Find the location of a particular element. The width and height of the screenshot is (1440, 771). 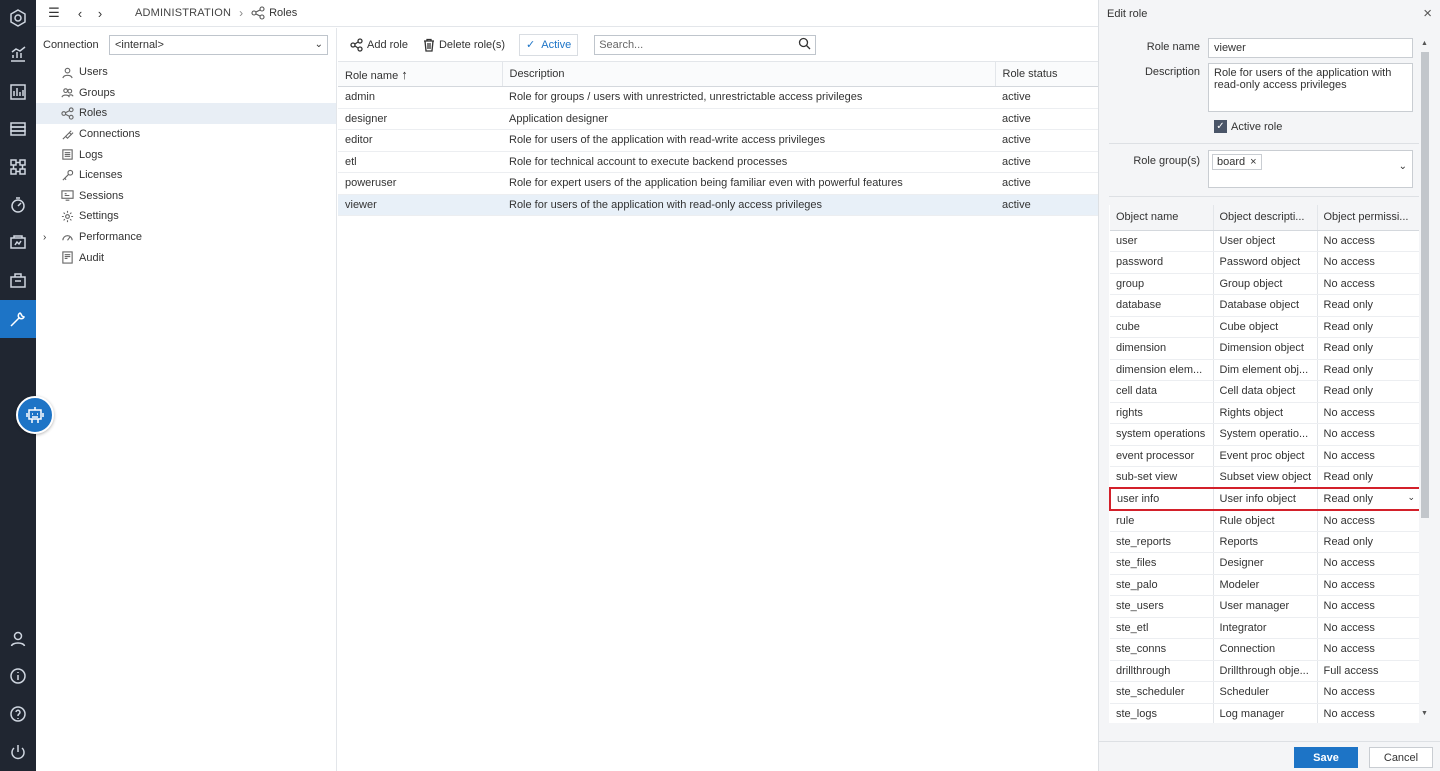

role-name-input: viewer is located at coordinates (1310, 48).